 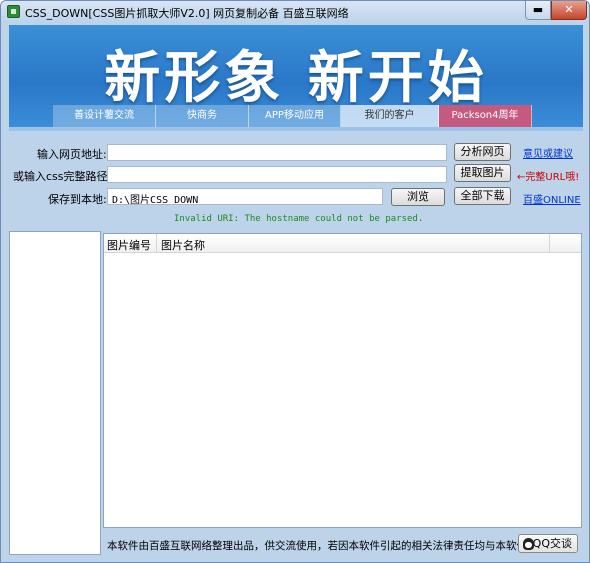 I want to click on url-label: 输入网页地址:, so click(x=72, y=154).